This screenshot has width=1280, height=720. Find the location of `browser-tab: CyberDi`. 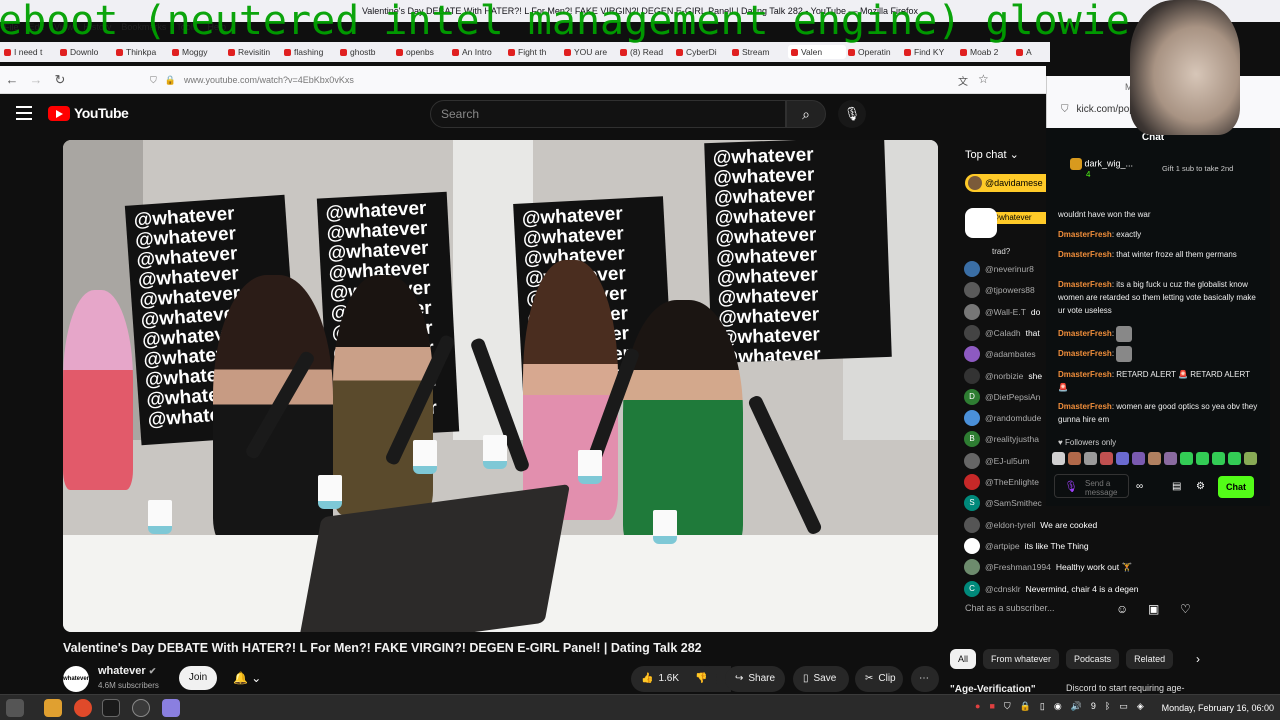

browser-tab: CyberDi is located at coordinates (703, 52).